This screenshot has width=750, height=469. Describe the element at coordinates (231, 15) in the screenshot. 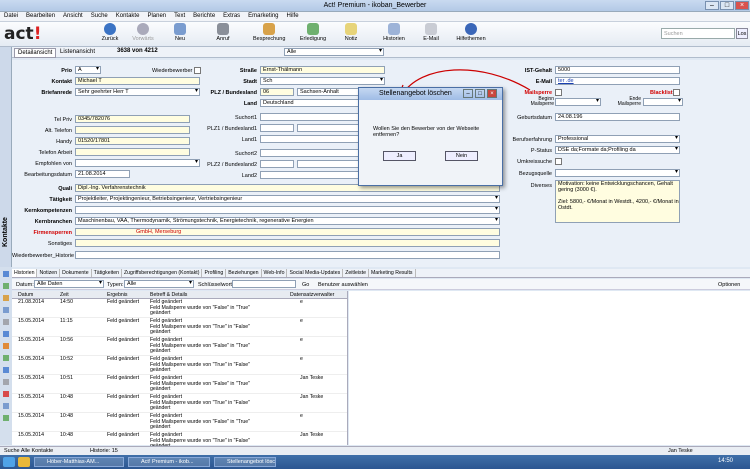

I see `menu-extras: Extras` at that location.